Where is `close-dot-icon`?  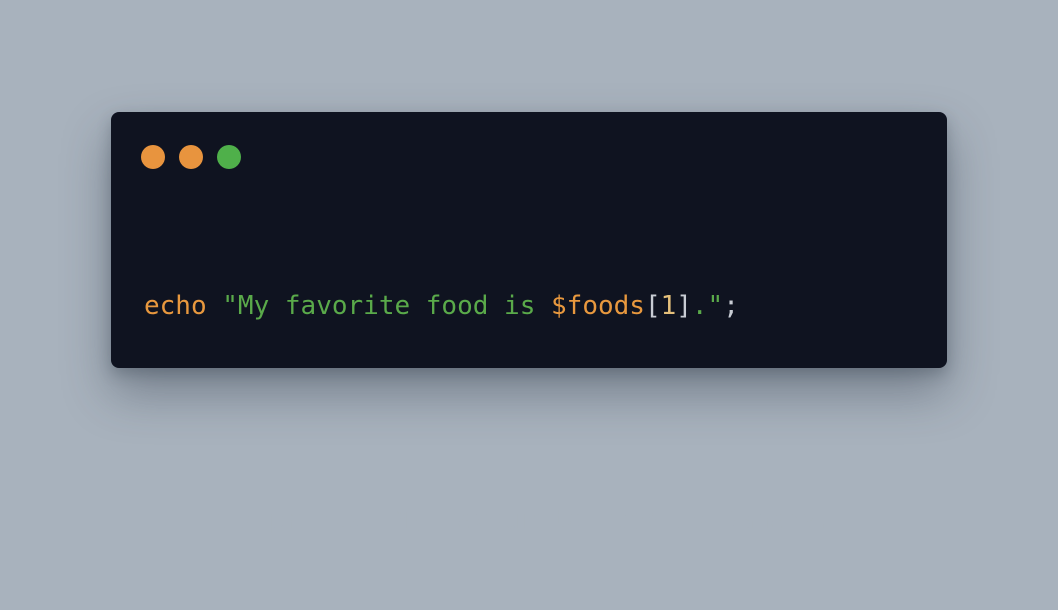 close-dot-icon is located at coordinates (153, 157).